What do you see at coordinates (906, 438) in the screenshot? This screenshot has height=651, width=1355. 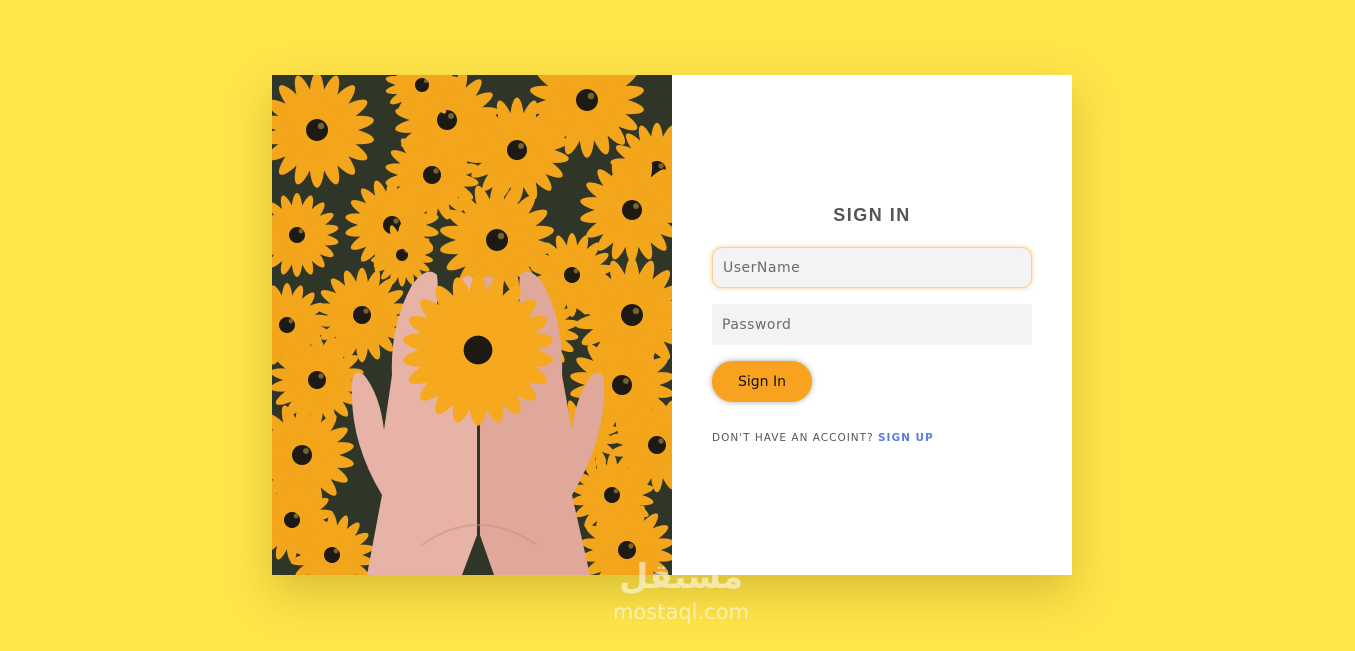 I see `signup-link: SIGN UP` at bounding box center [906, 438].